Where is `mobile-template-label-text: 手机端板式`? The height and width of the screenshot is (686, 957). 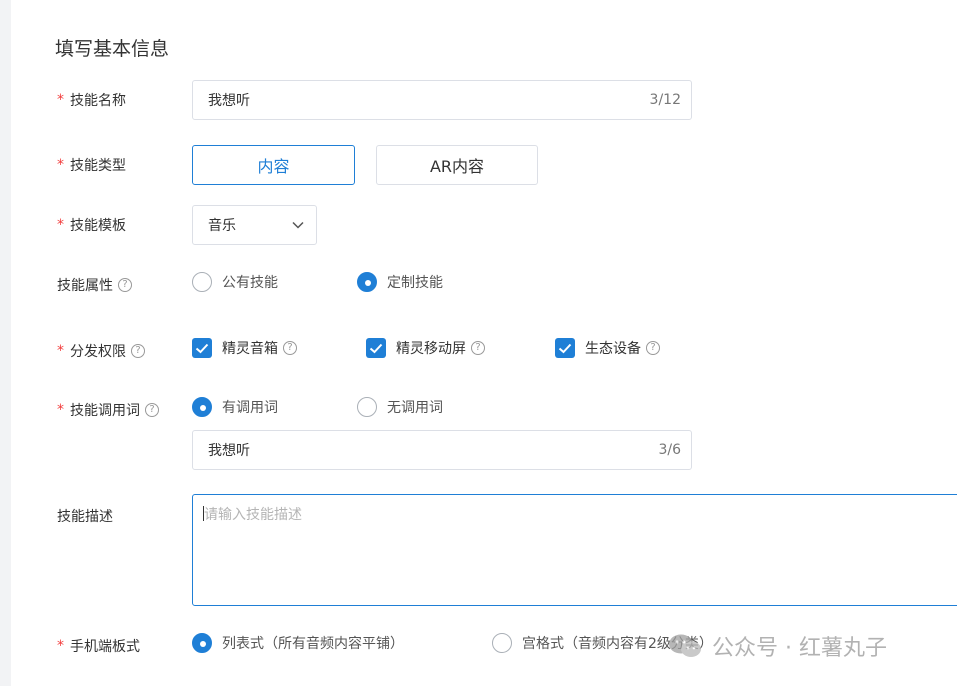 mobile-template-label-text: 手机端板式 is located at coordinates (105, 647).